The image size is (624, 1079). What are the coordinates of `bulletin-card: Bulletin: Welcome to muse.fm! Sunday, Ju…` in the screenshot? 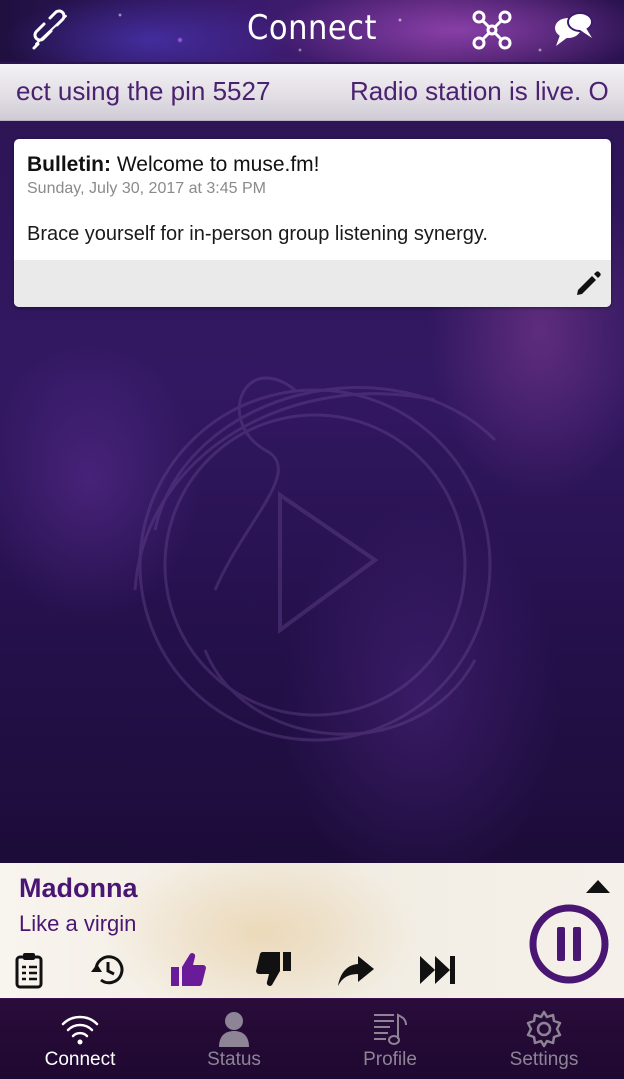 It's located at (312, 223).